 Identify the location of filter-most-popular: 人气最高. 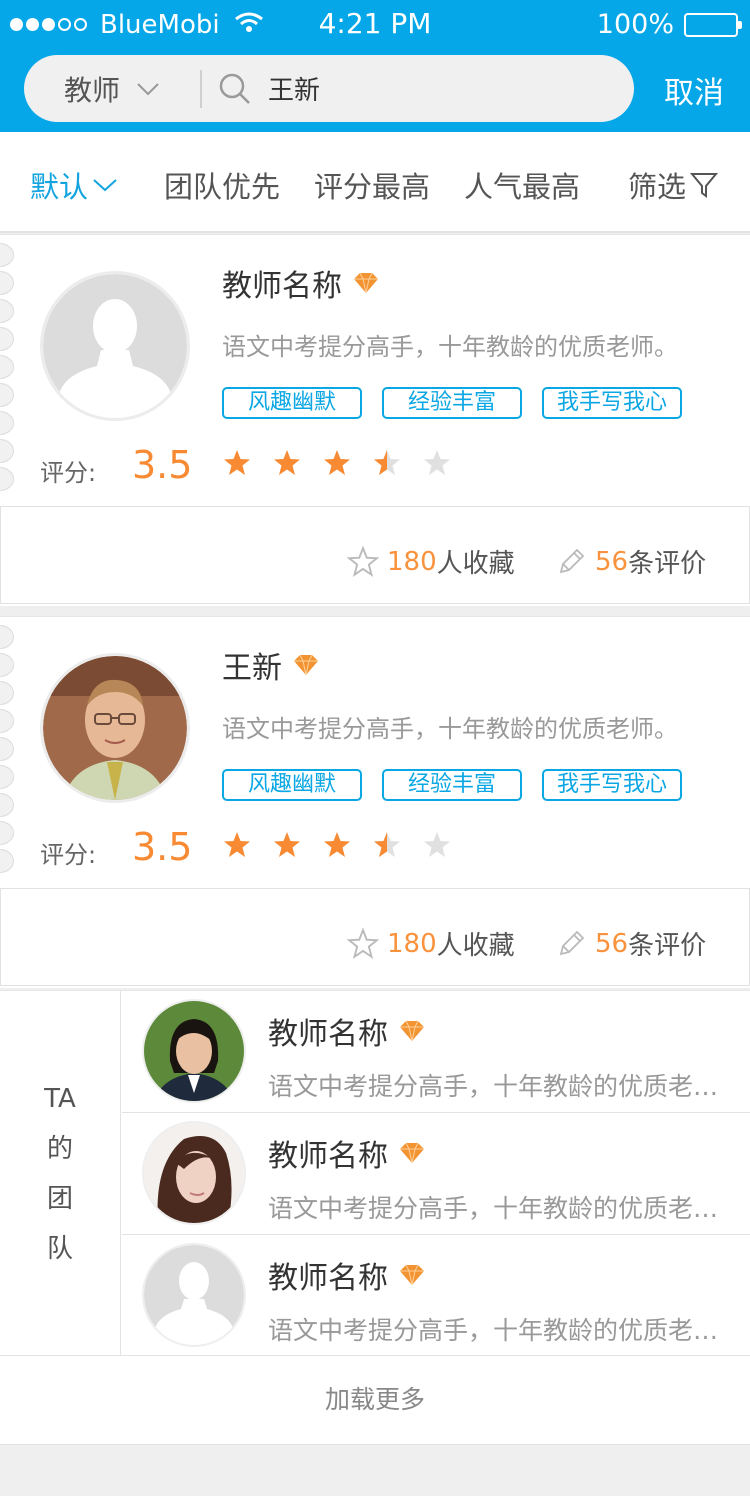
(522, 185).